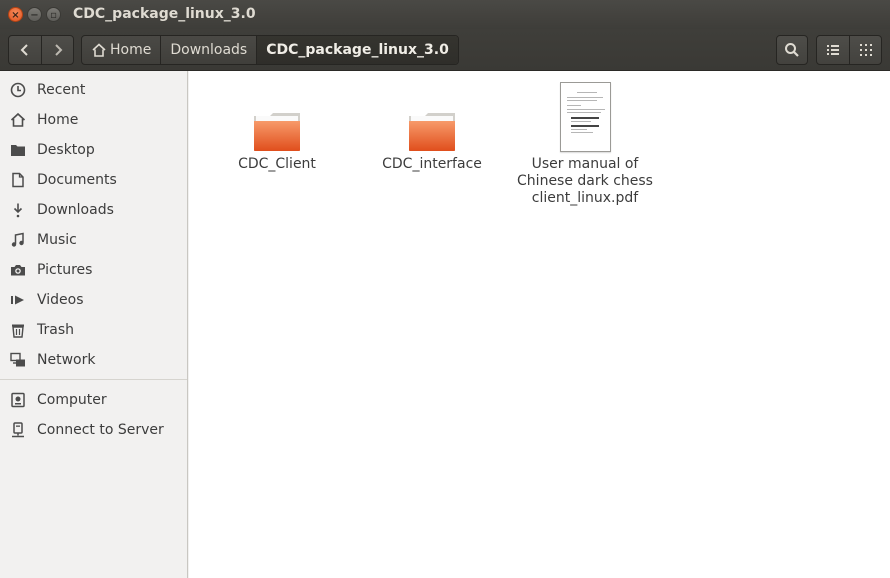 This screenshot has height=578, width=890. Describe the element at coordinates (18, 210) in the screenshot. I see `download-icon` at that location.